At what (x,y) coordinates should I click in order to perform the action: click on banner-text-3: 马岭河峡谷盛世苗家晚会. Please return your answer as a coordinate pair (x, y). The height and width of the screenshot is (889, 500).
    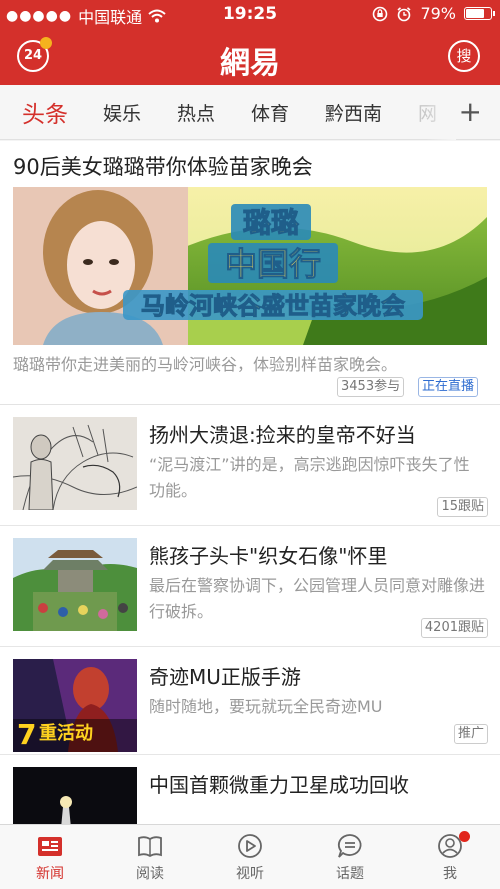
    Looking at the image, I should click on (273, 306).